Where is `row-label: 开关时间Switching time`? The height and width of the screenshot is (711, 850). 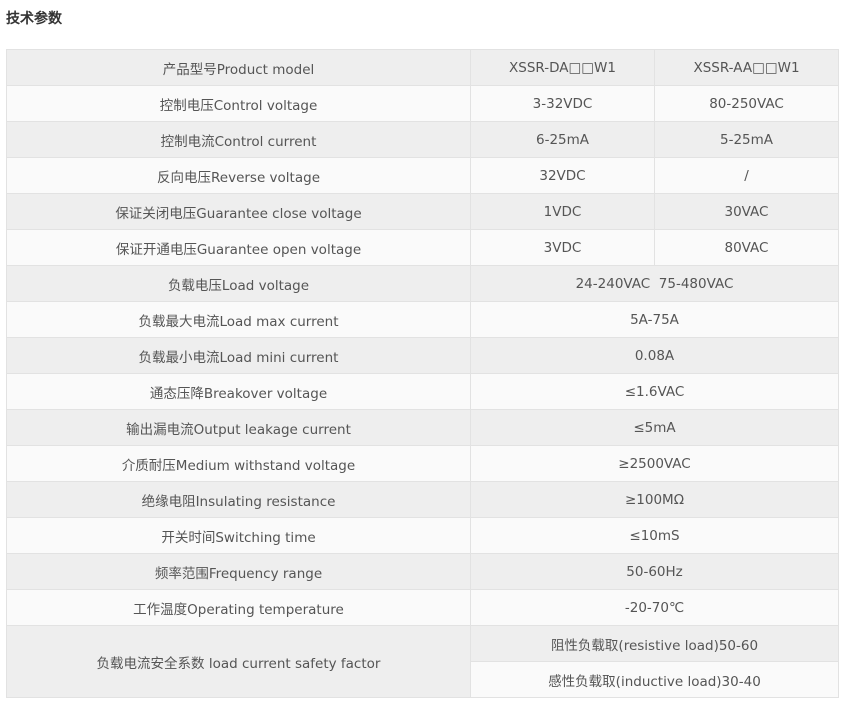
row-label: 开关时间Switching time is located at coordinates (238, 535).